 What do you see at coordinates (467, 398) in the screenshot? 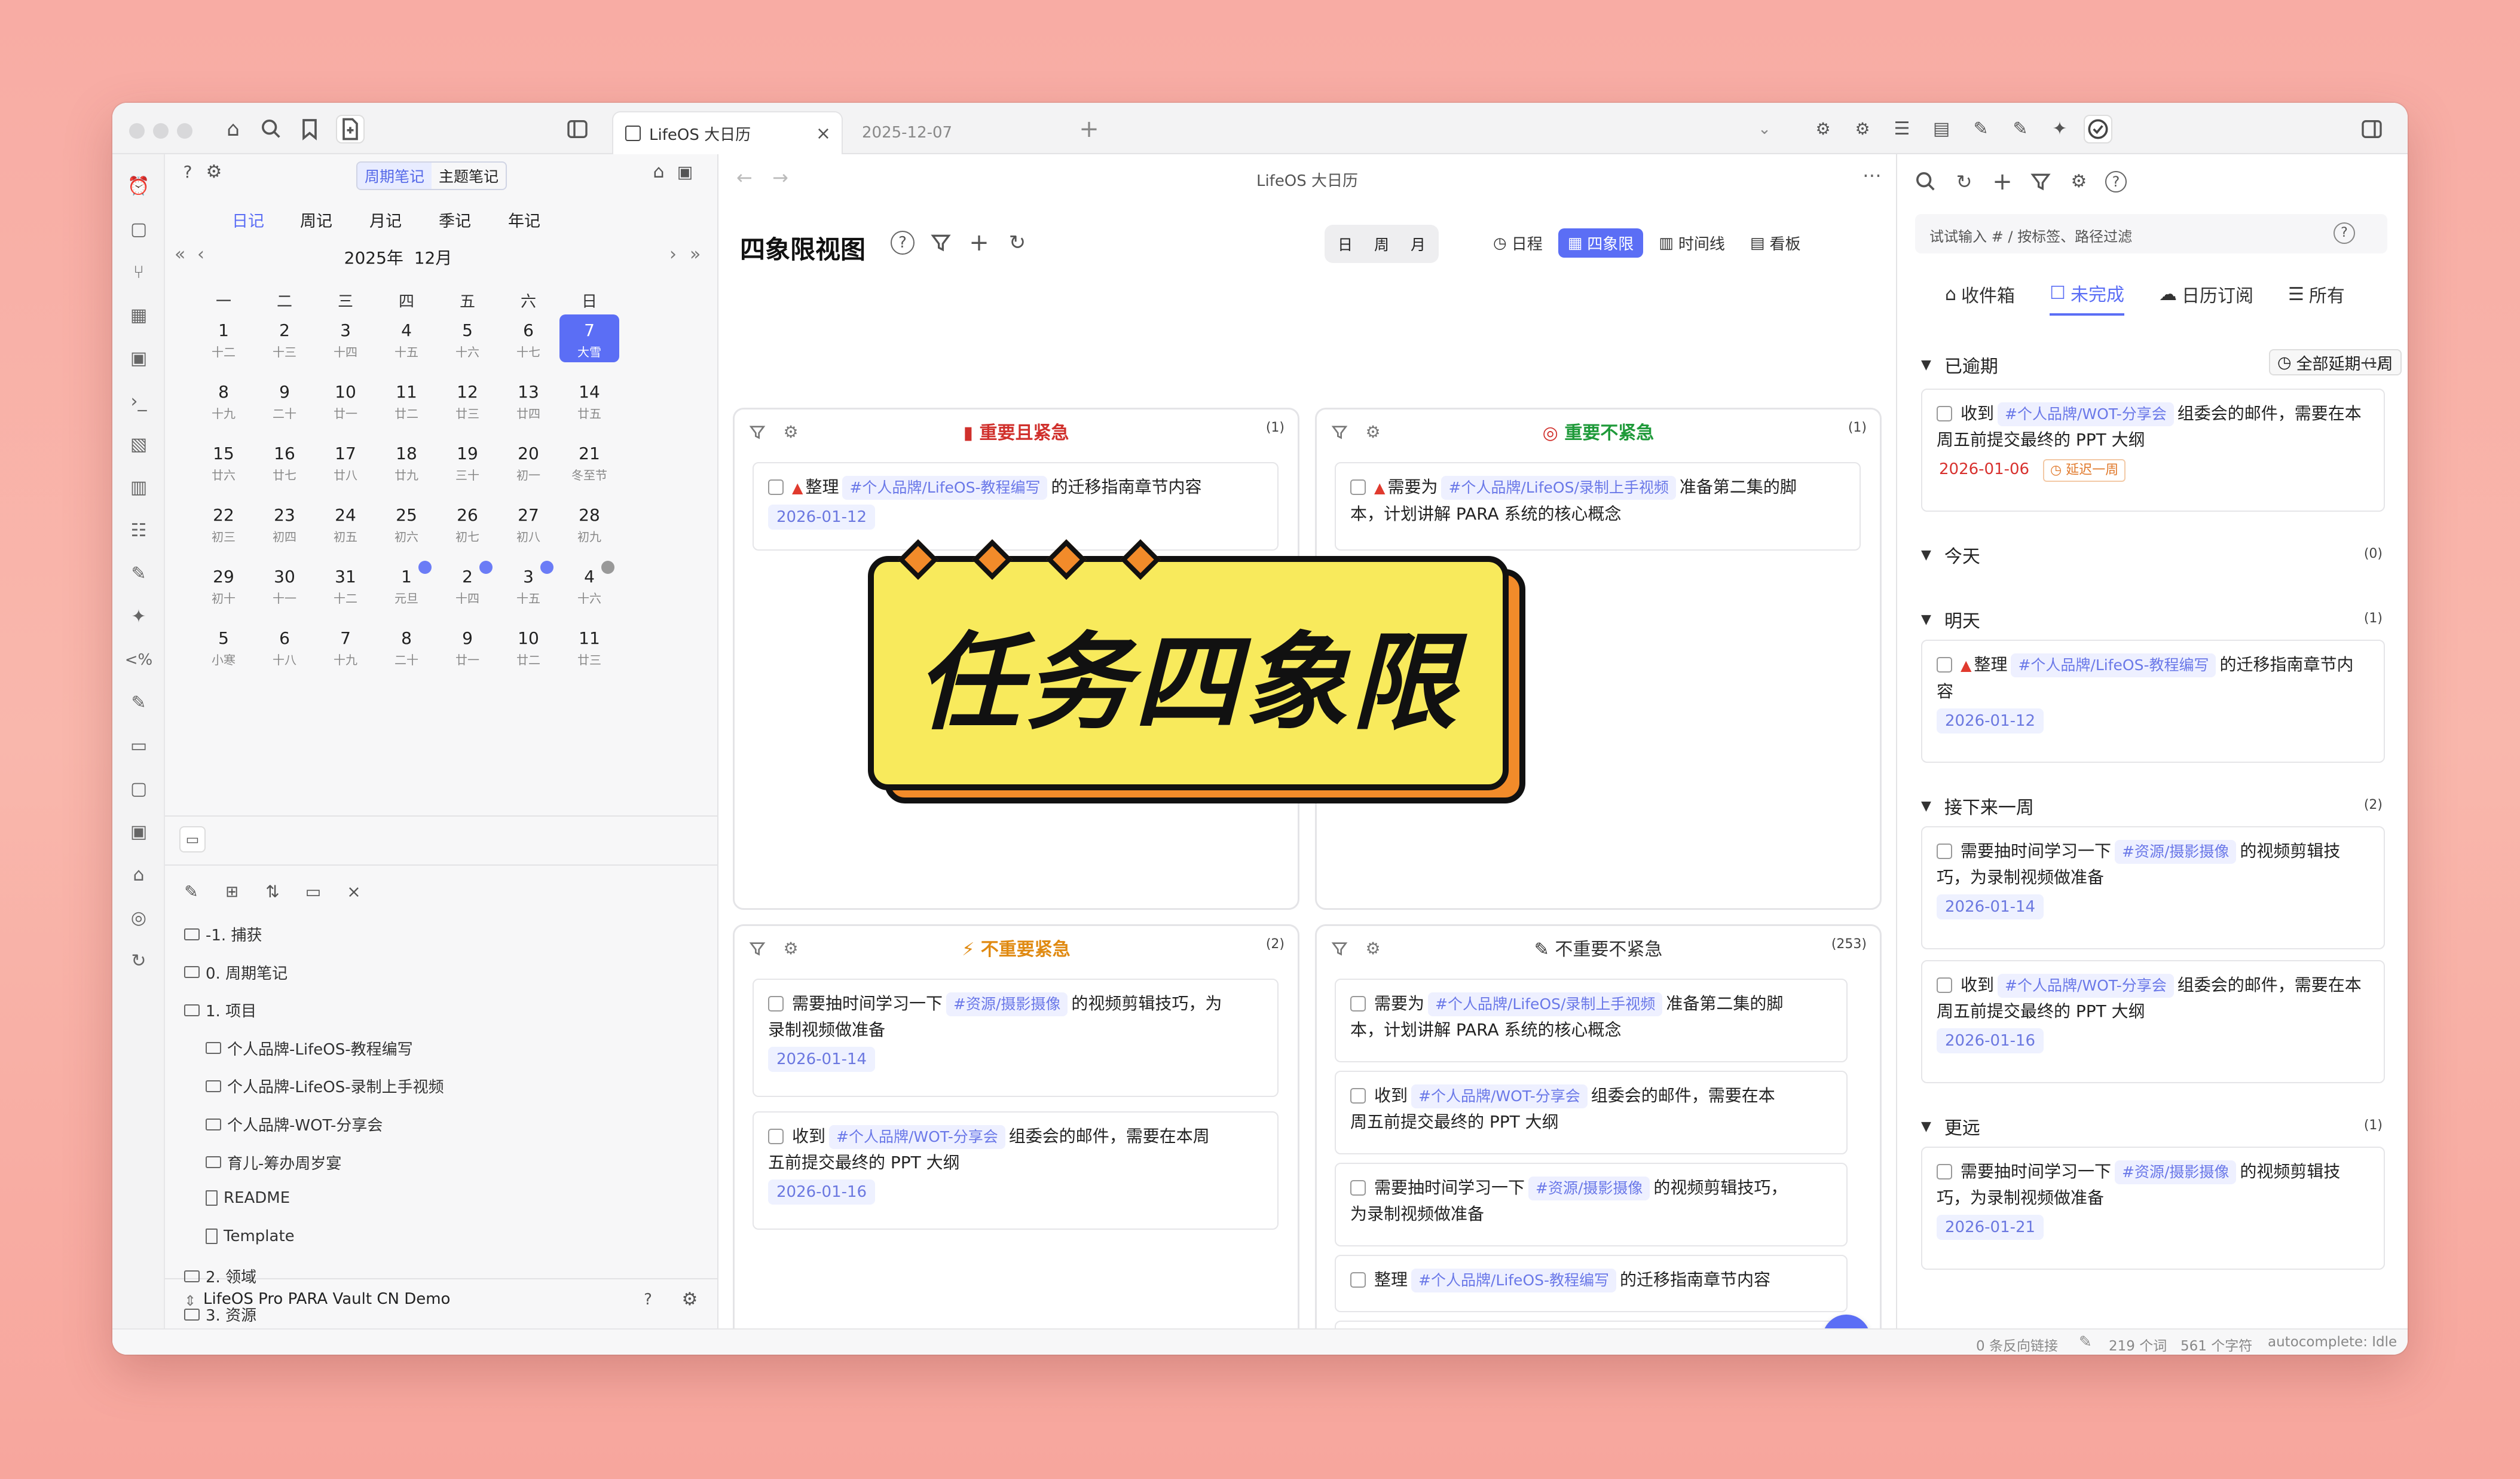
I see `calendar-day: 12 廿三` at bounding box center [467, 398].